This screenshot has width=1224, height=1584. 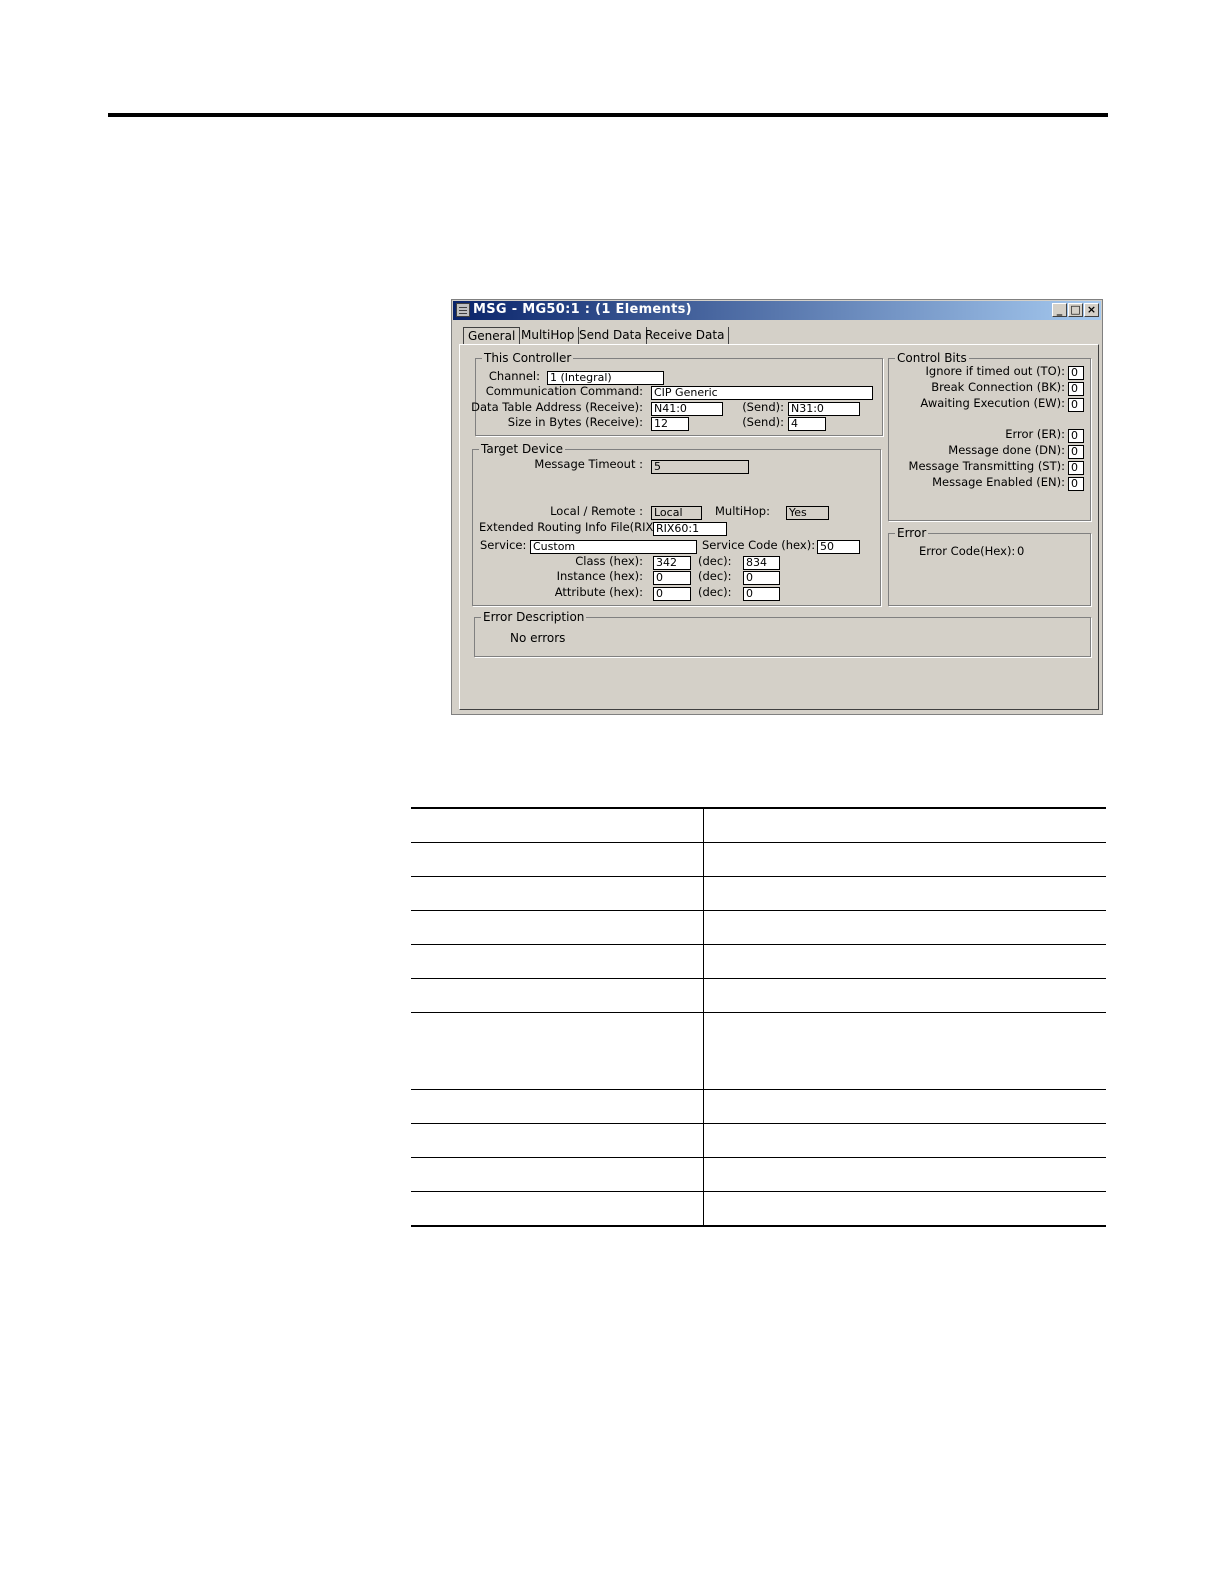 I want to click on control-bit-to-label: Ignore if timed out (TO):, so click(x=995, y=371).